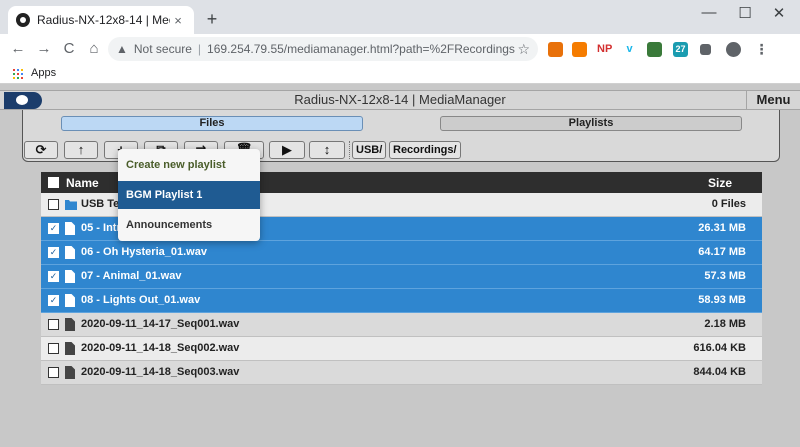 The width and height of the screenshot is (800, 447). Describe the element at coordinates (728, 204) in the screenshot. I see `file-size: 0 Files` at that location.